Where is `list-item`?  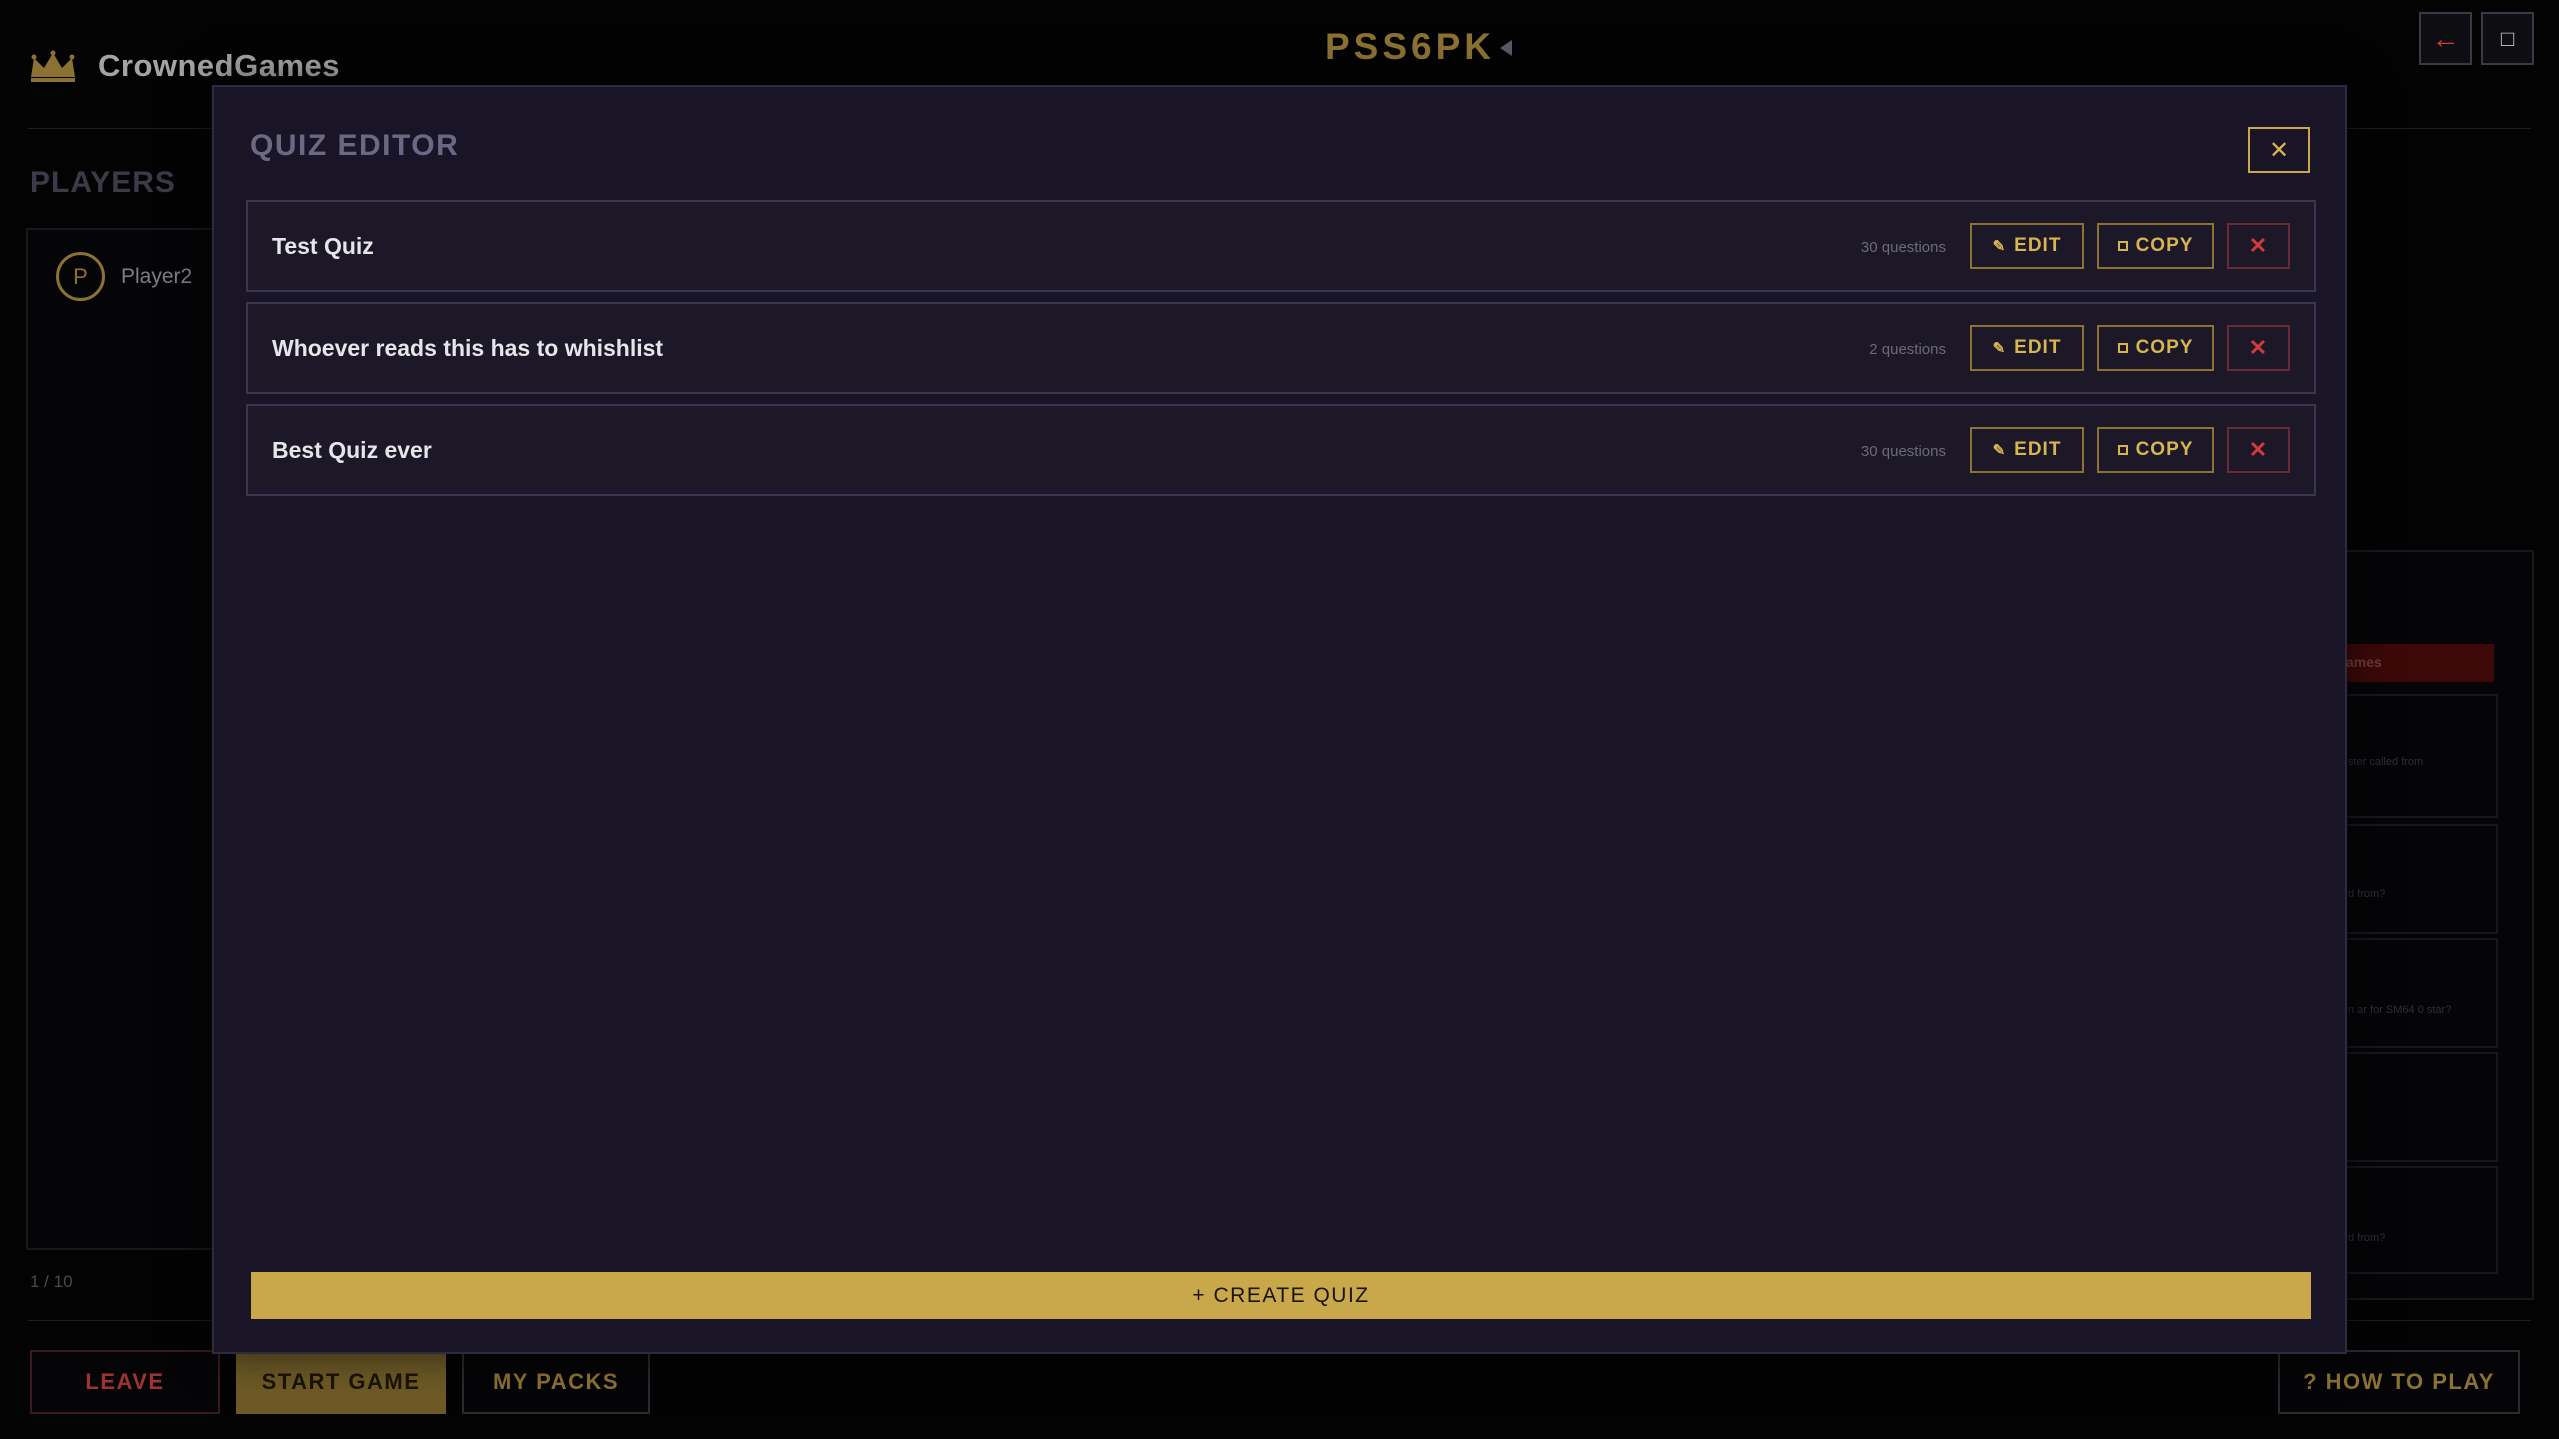
list-item is located at coordinates (2420, 1107).